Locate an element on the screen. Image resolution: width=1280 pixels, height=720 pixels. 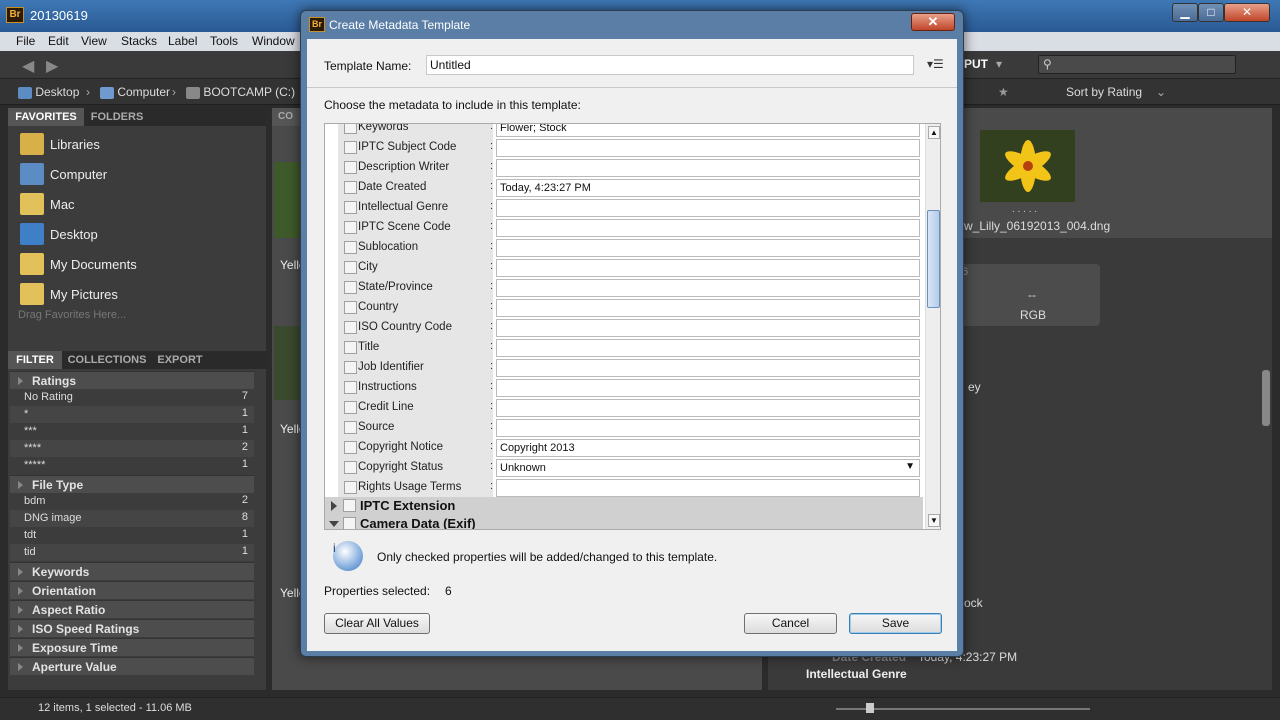
minimize-button: ▁ is located at coordinates (1185, 12).